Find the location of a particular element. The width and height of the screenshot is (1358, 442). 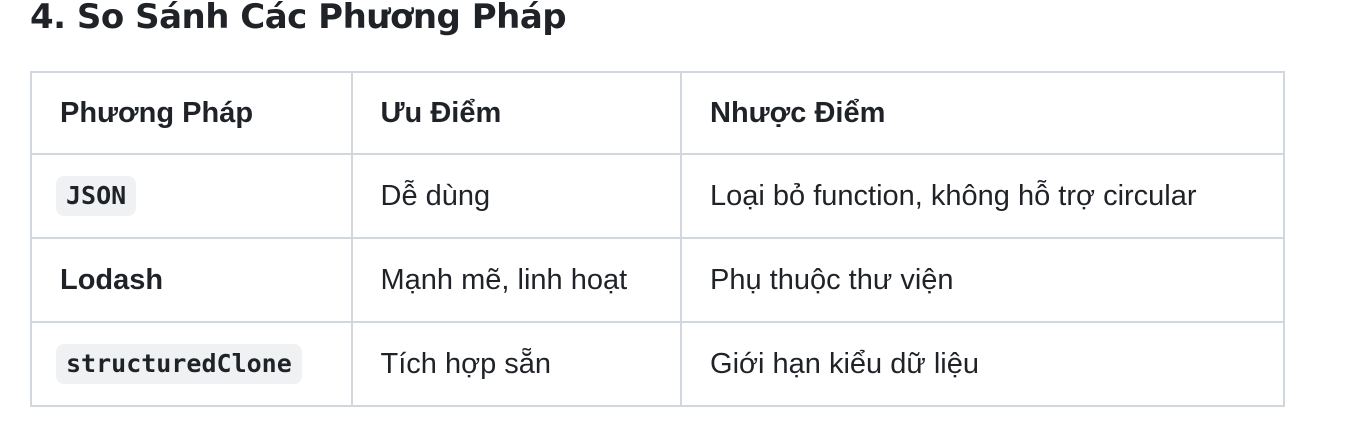

pros-cell: Dễ dùng is located at coordinates (516, 196).